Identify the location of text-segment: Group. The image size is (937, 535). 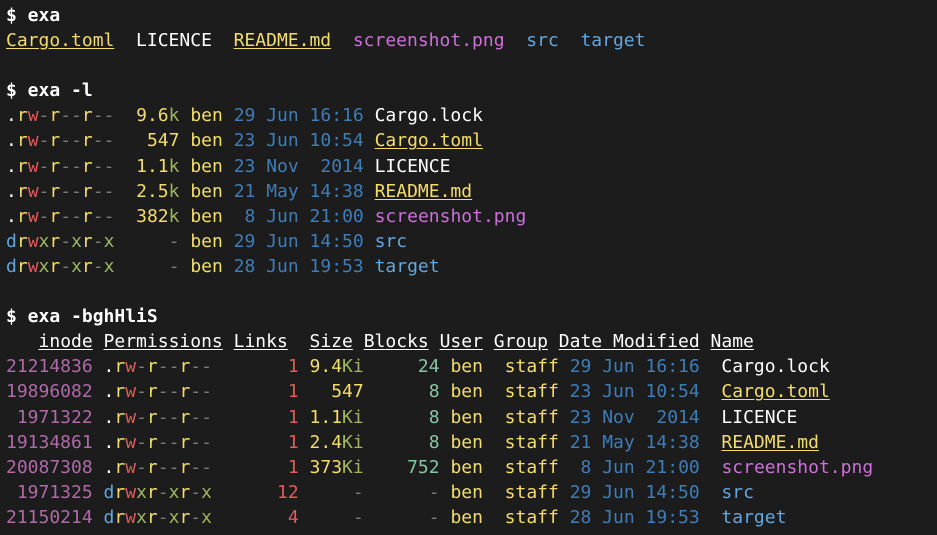
(520, 342).